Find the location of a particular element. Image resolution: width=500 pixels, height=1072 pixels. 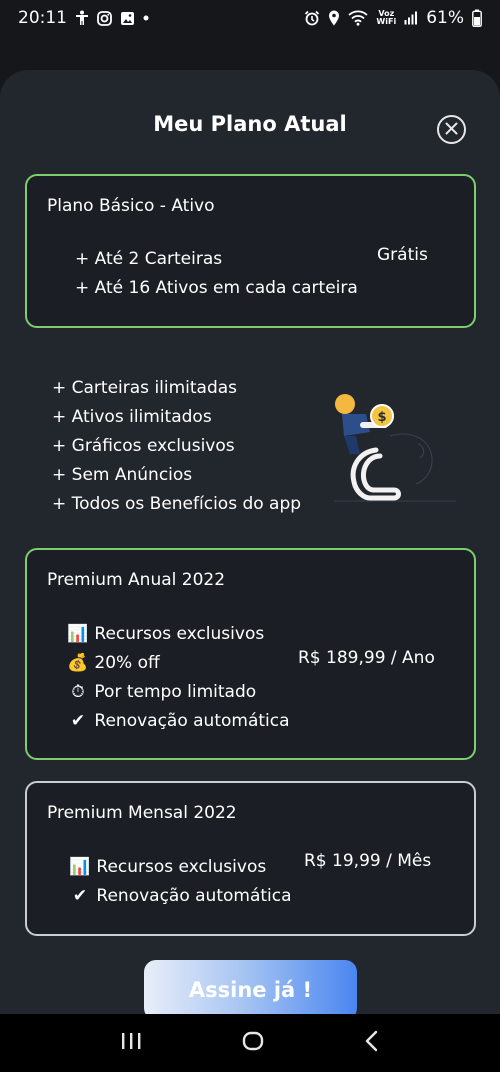

notification-dot-icon is located at coordinates (146, 18).